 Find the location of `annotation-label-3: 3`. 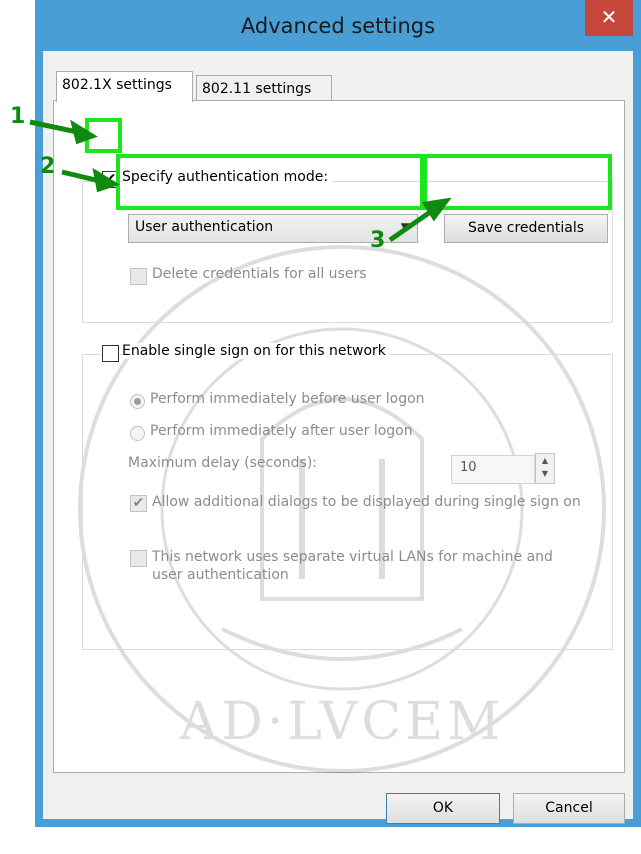

annotation-label-3: 3 is located at coordinates (378, 240).